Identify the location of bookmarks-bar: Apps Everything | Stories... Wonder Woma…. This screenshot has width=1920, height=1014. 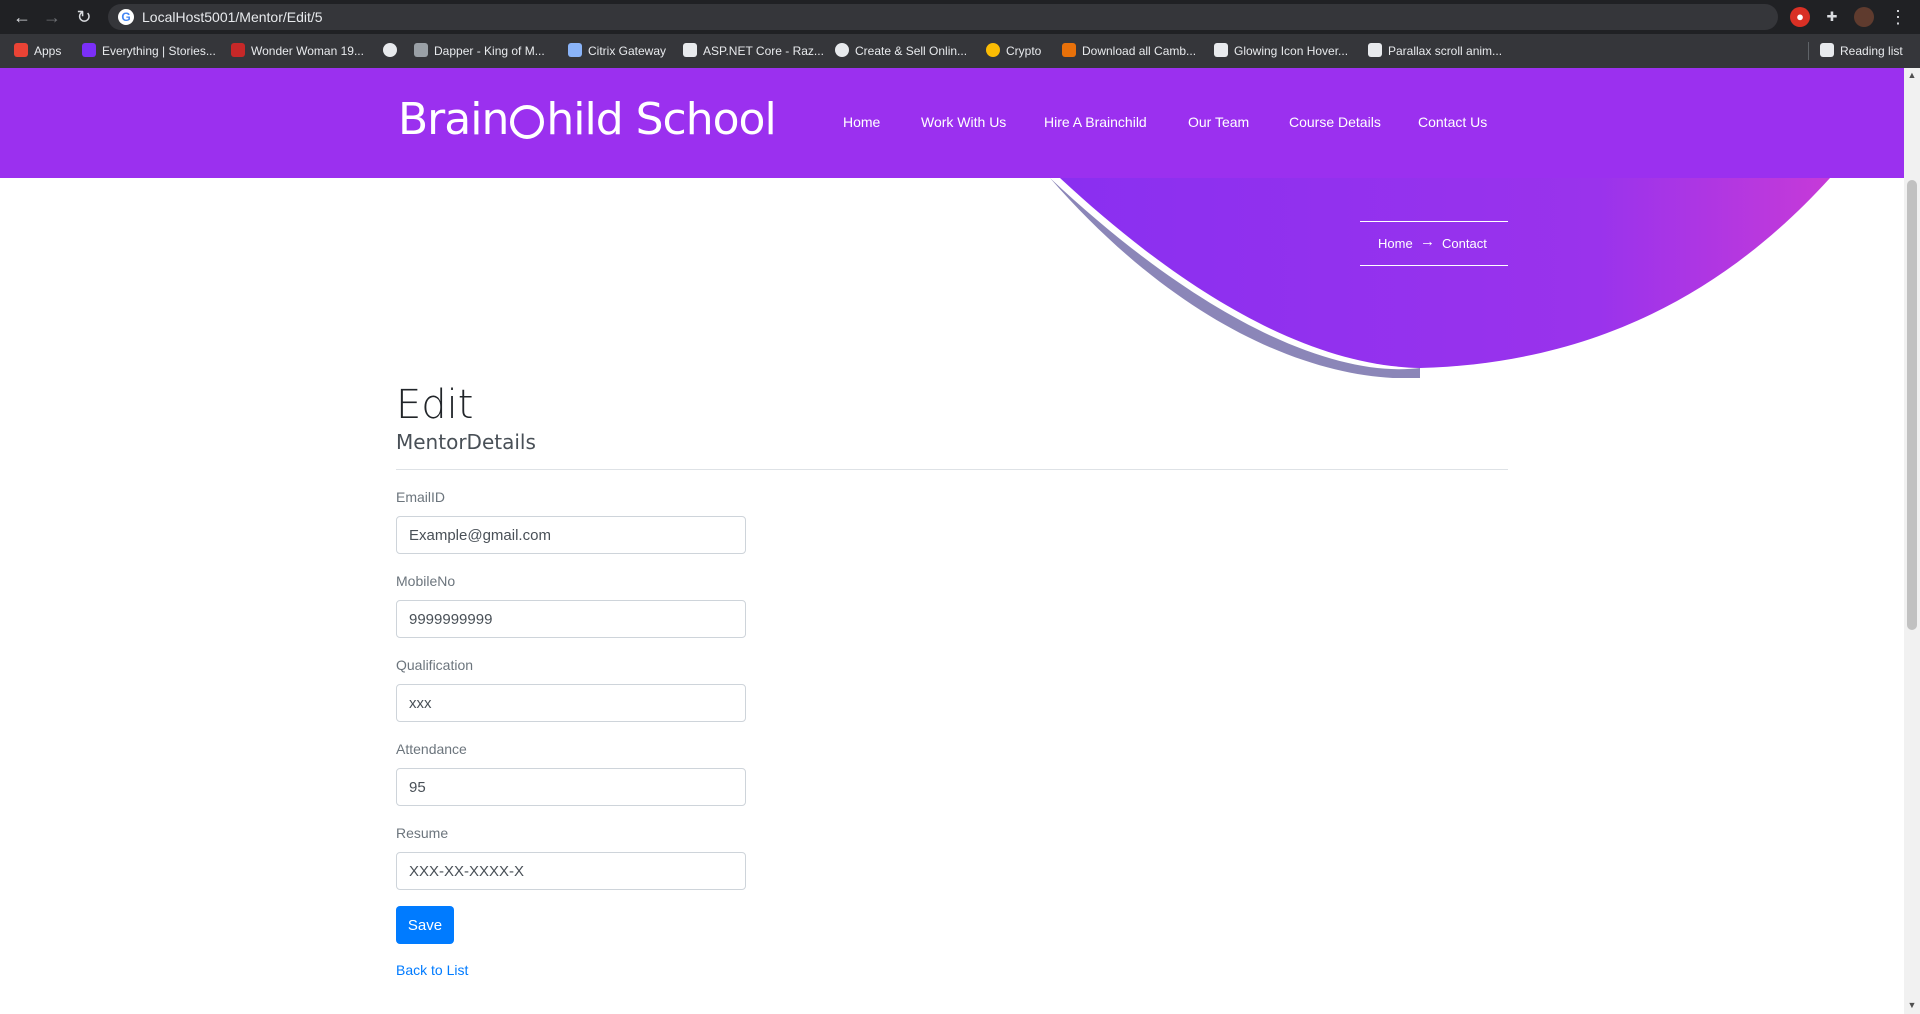
(960, 51).